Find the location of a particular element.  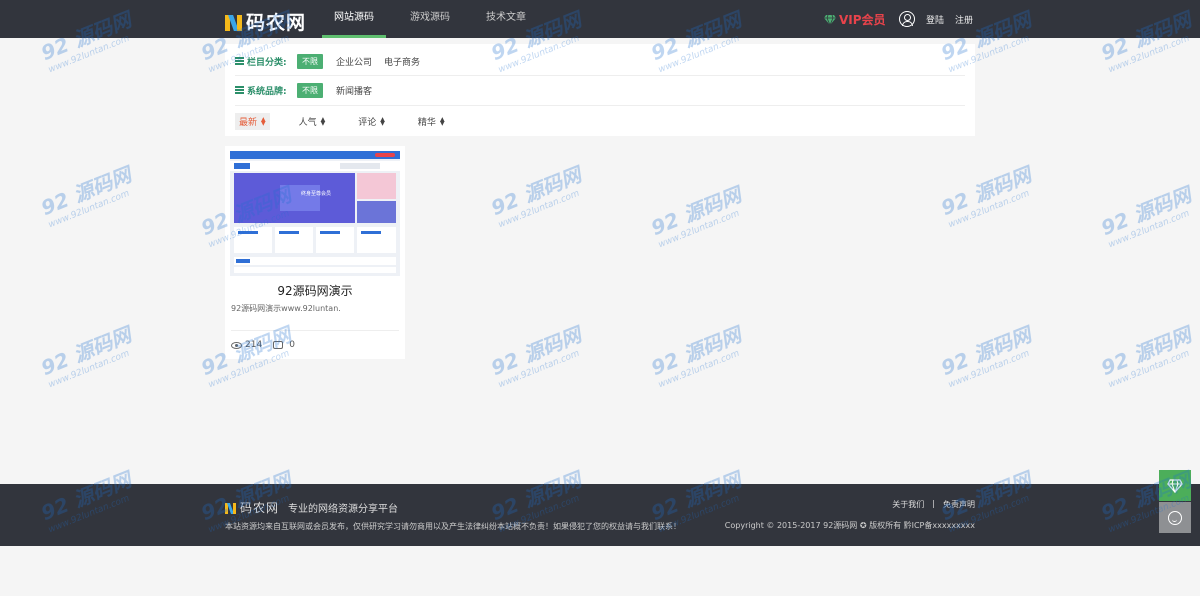

side-vip-button is located at coordinates (1175, 485).